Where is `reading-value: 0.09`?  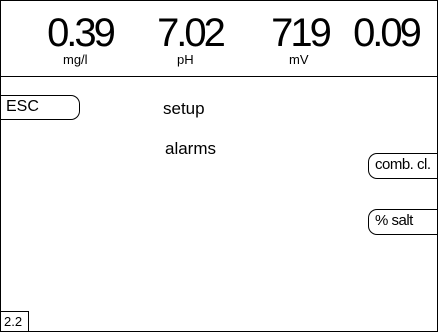
reading-value: 0.09 is located at coordinates (387, 33).